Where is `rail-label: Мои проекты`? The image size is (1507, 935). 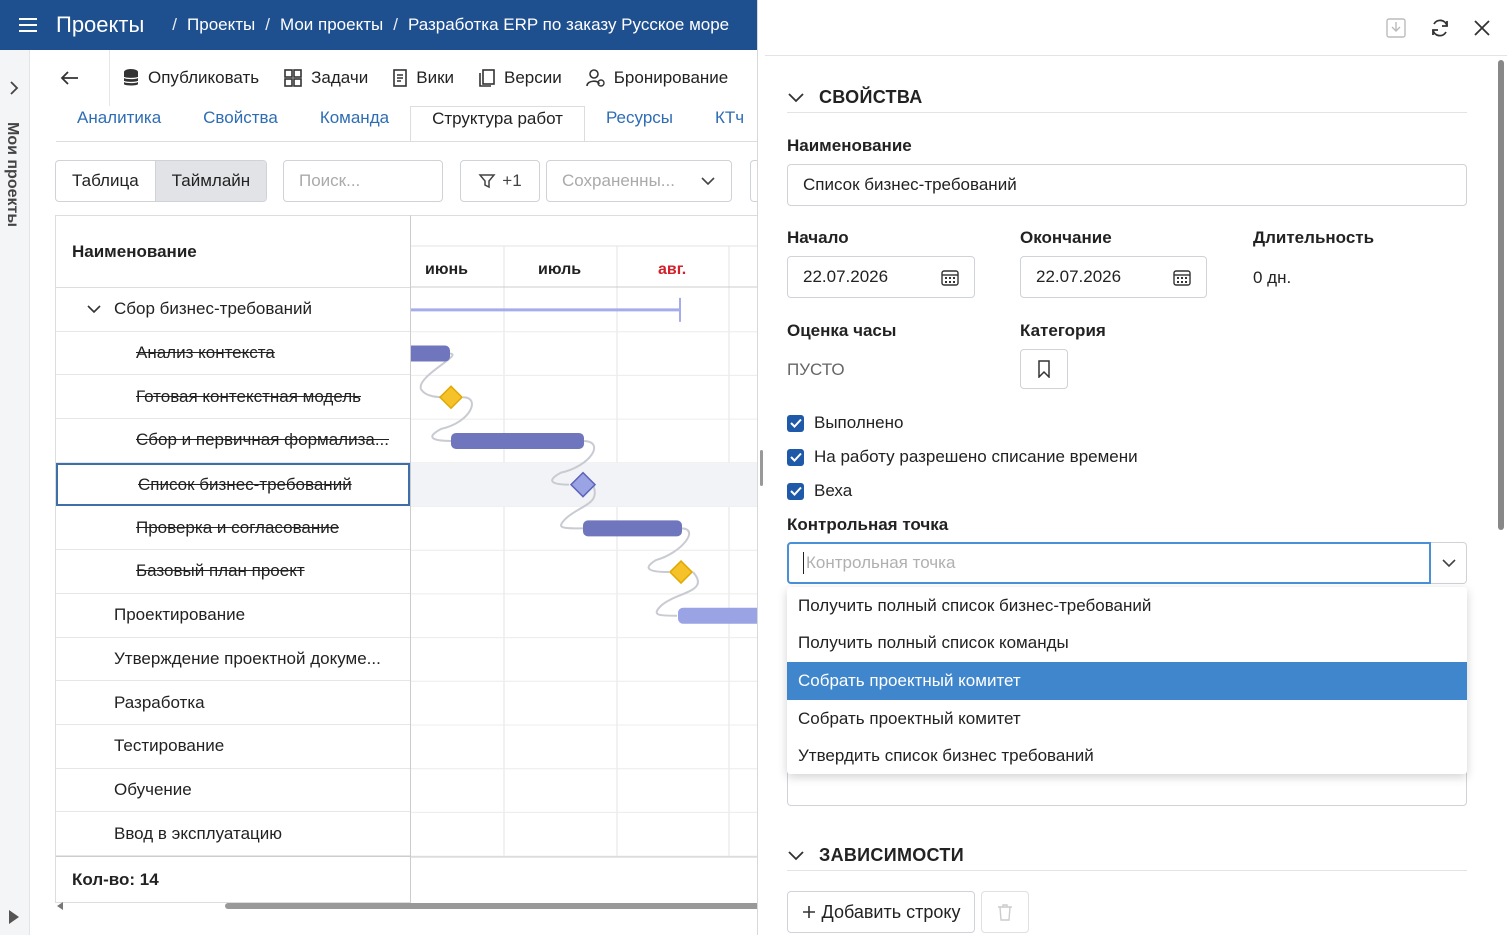
rail-label: Мои проекты is located at coordinates (12, 174).